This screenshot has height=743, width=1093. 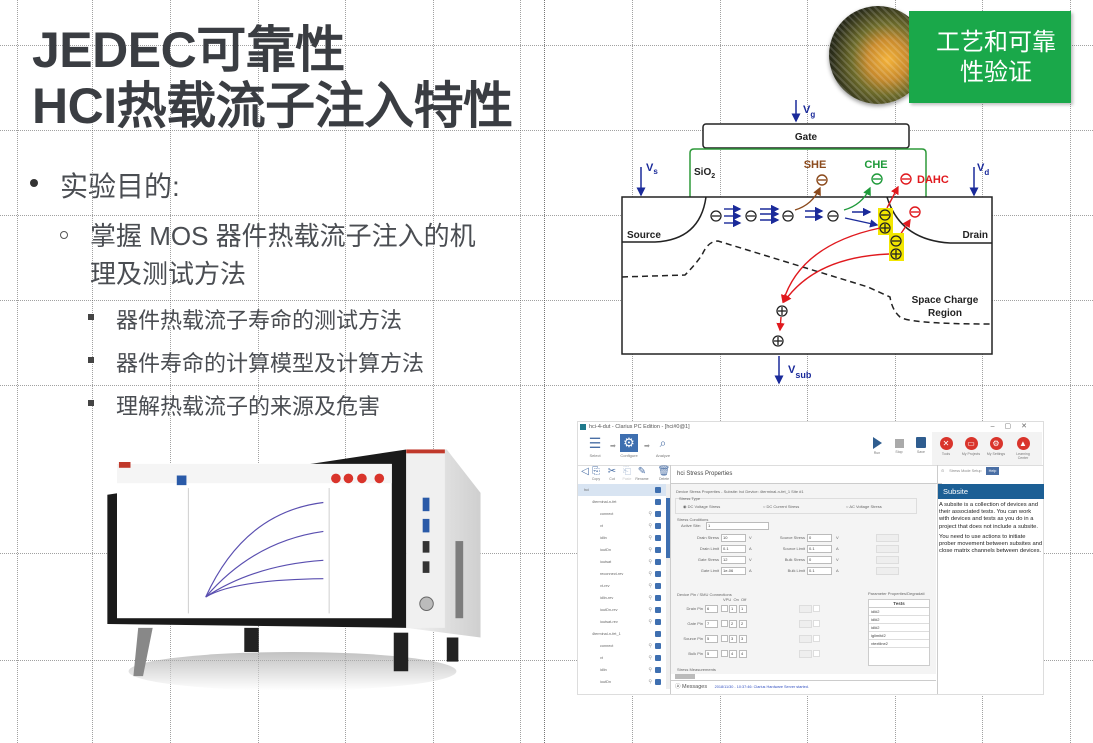 What do you see at coordinates (694, 687) in the screenshot?
I see `messages-label: Messages` at bounding box center [694, 687].